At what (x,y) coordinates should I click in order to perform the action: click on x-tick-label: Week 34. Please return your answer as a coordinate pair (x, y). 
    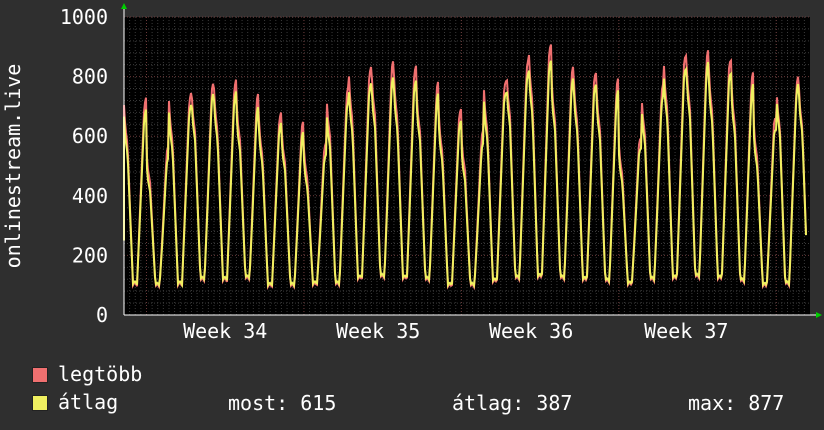
    Looking at the image, I should click on (225, 331).